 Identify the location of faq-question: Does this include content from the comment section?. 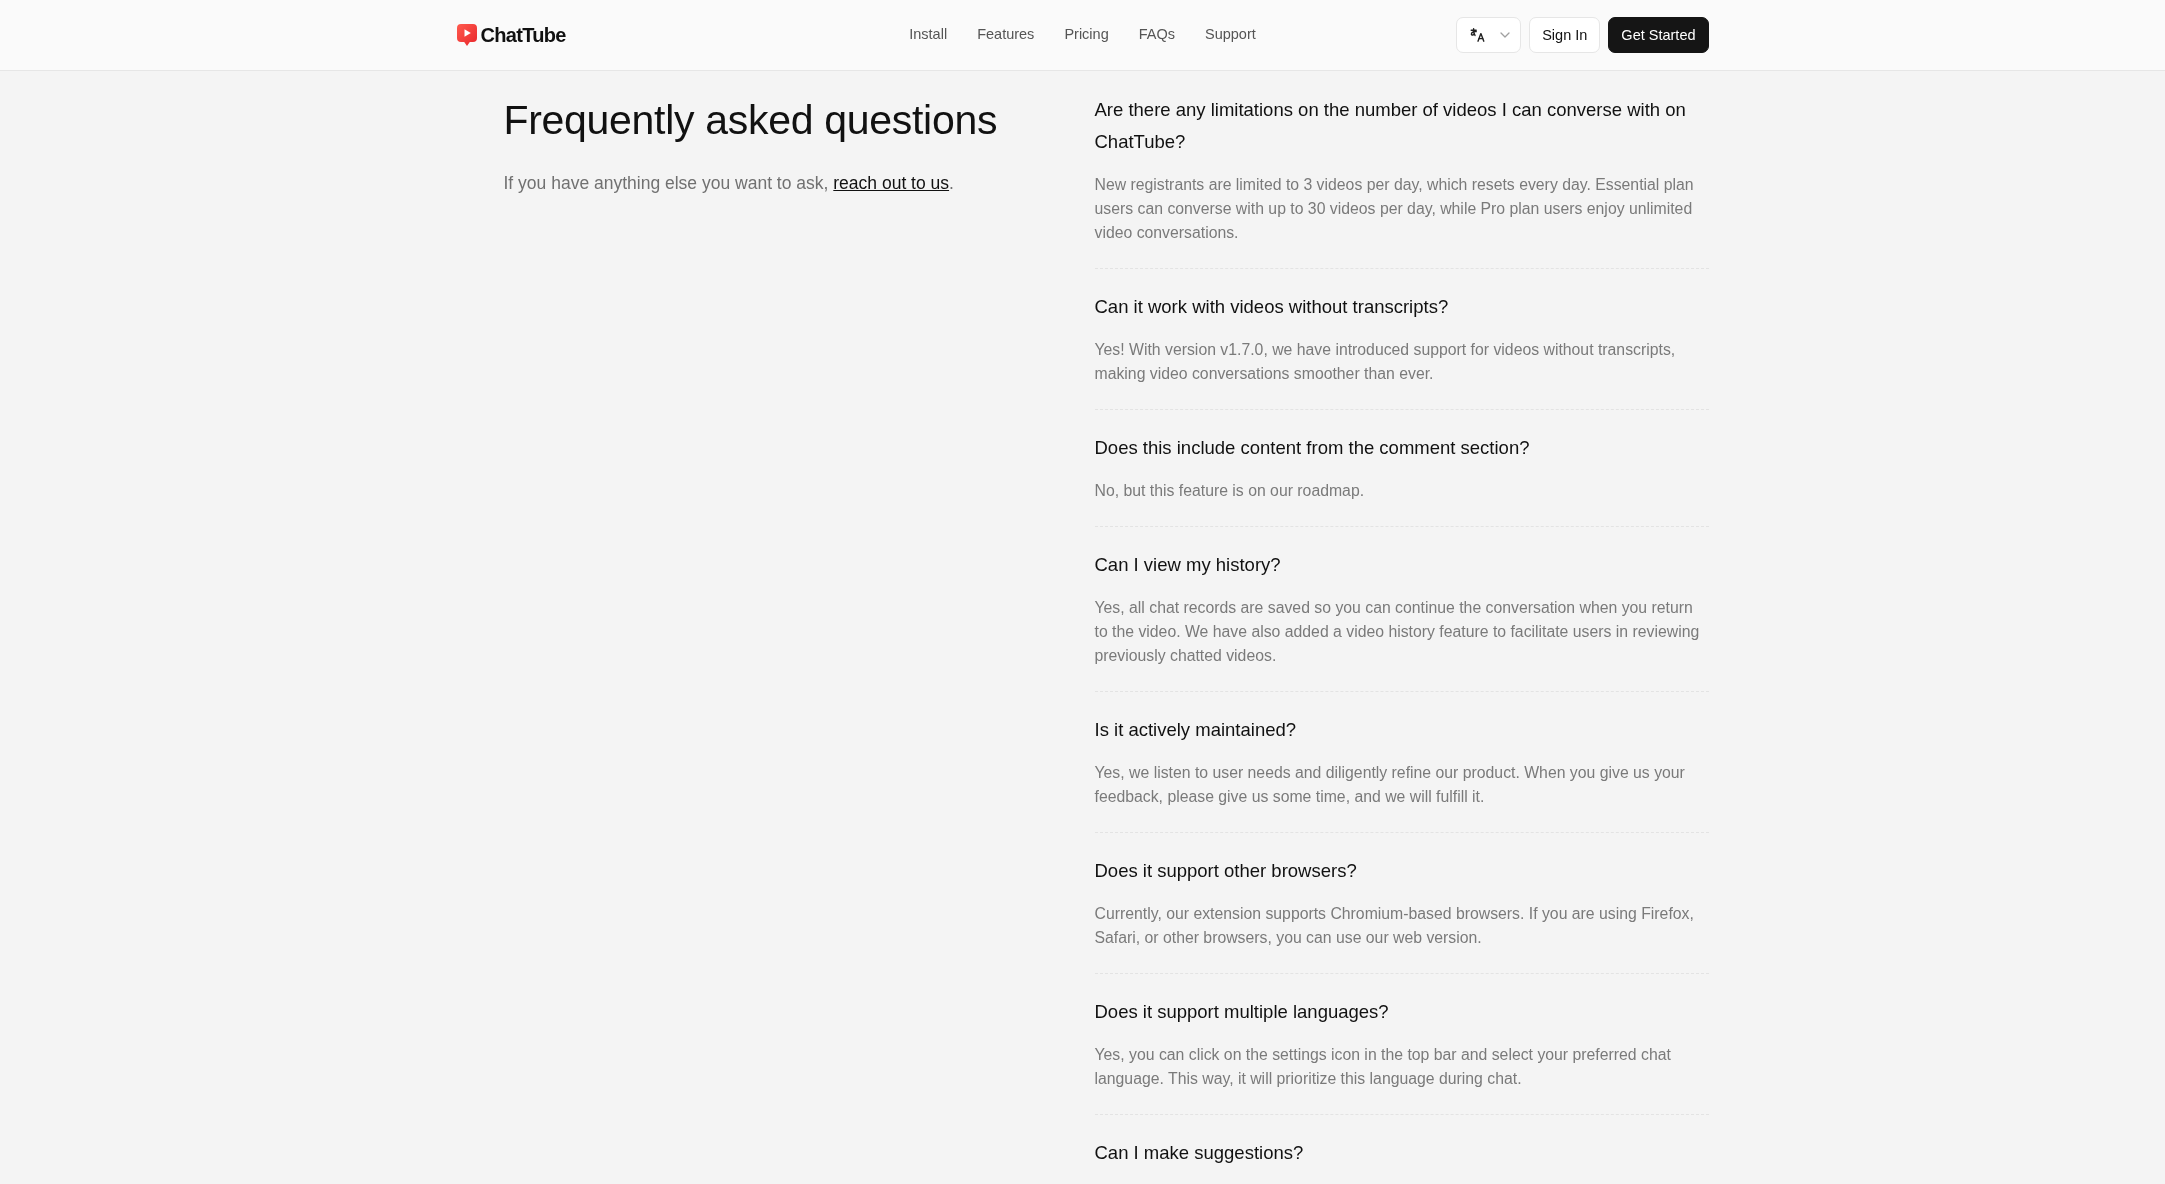
(1312, 448).